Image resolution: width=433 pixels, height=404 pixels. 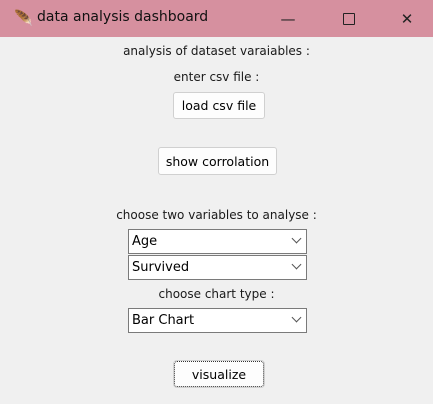 What do you see at coordinates (217, 161) in the screenshot?
I see `show-correlation-button: show corrolation` at bounding box center [217, 161].